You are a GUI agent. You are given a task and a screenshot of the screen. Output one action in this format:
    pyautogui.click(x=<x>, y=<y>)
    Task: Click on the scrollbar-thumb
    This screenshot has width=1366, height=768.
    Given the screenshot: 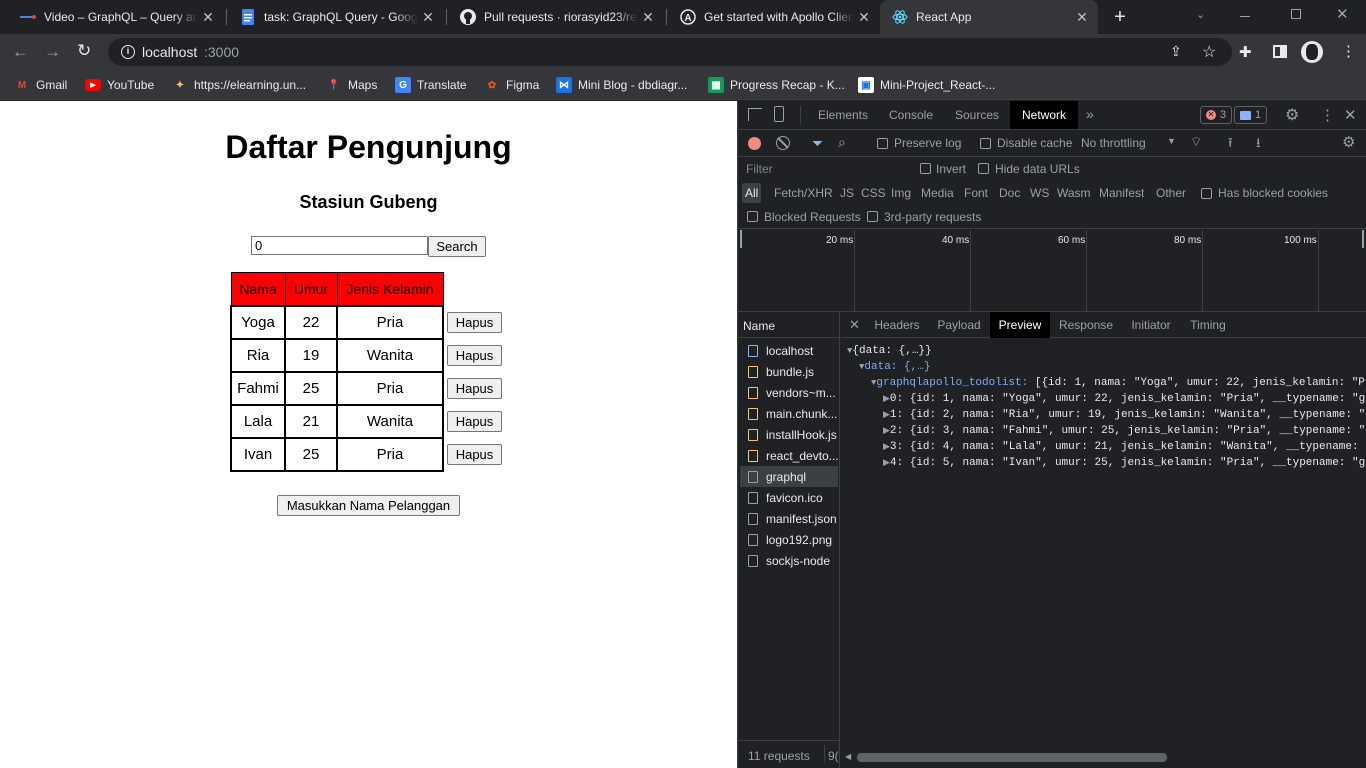 What is the action you would take?
    pyautogui.click(x=1012, y=757)
    